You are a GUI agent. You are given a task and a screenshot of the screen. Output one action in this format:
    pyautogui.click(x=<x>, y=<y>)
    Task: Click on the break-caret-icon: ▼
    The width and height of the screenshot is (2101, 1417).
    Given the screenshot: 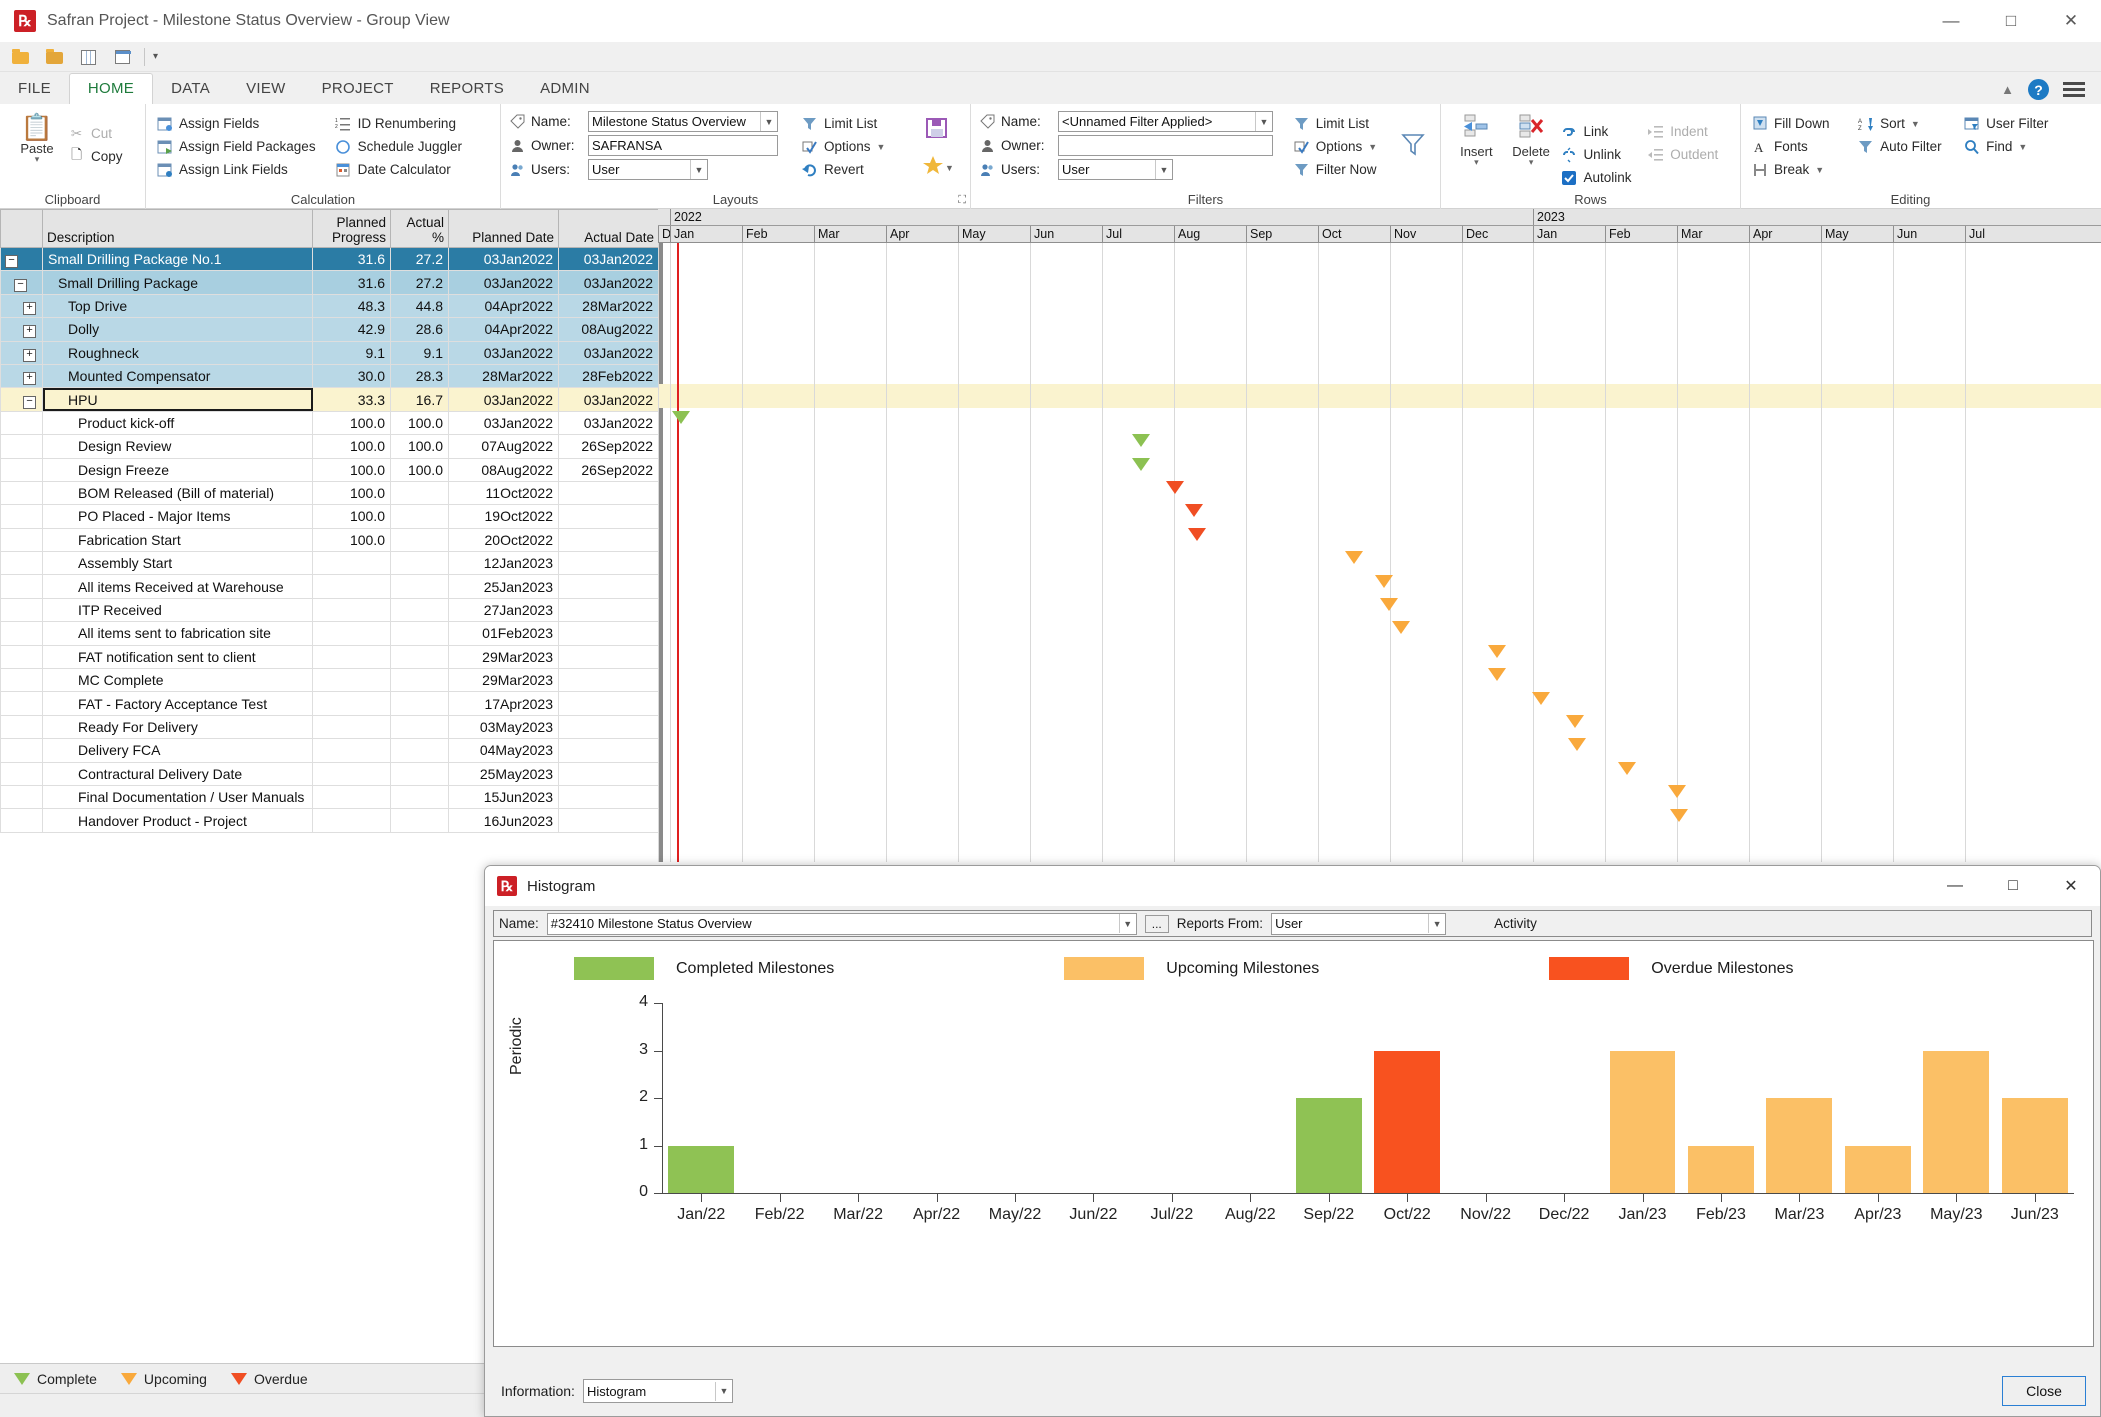 What is the action you would take?
    pyautogui.click(x=1819, y=170)
    